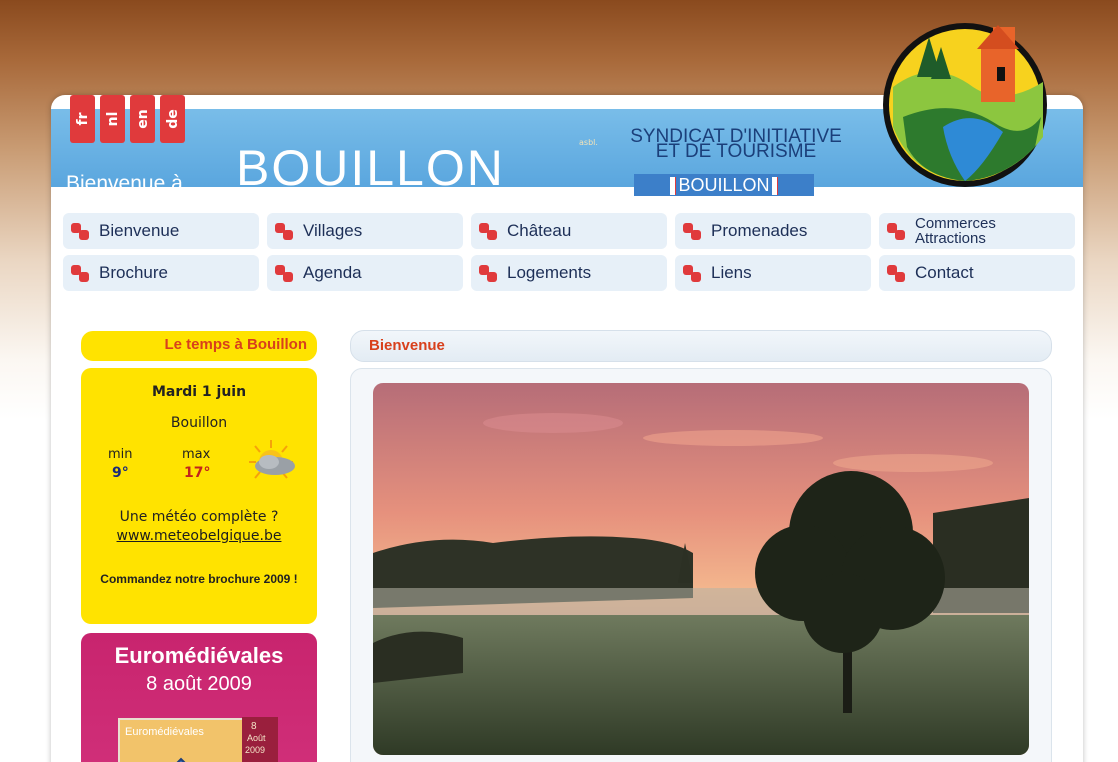 This screenshot has width=1118, height=762. I want to click on section-title: Bienvenue, so click(407, 345).